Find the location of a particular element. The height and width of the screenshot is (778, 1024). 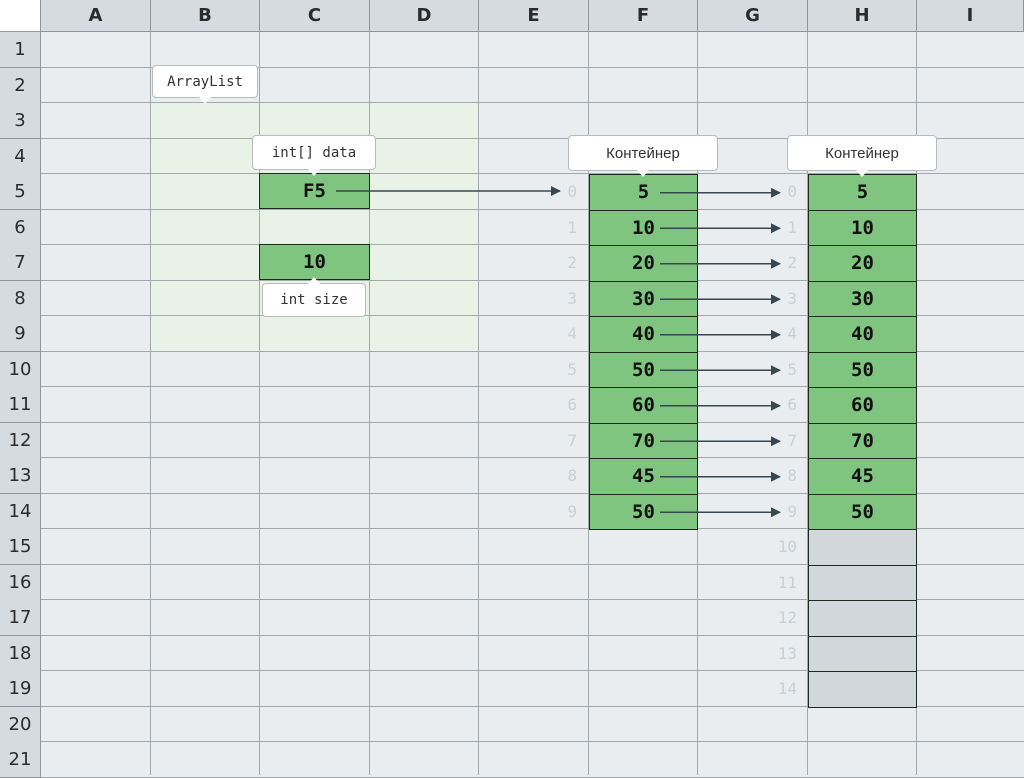

old-container-callout: Контейнер is located at coordinates (643, 153).